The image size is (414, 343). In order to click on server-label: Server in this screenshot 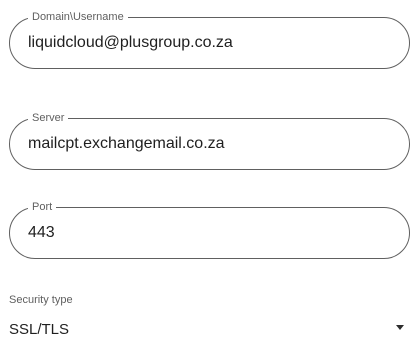, I will do `click(48, 118)`.